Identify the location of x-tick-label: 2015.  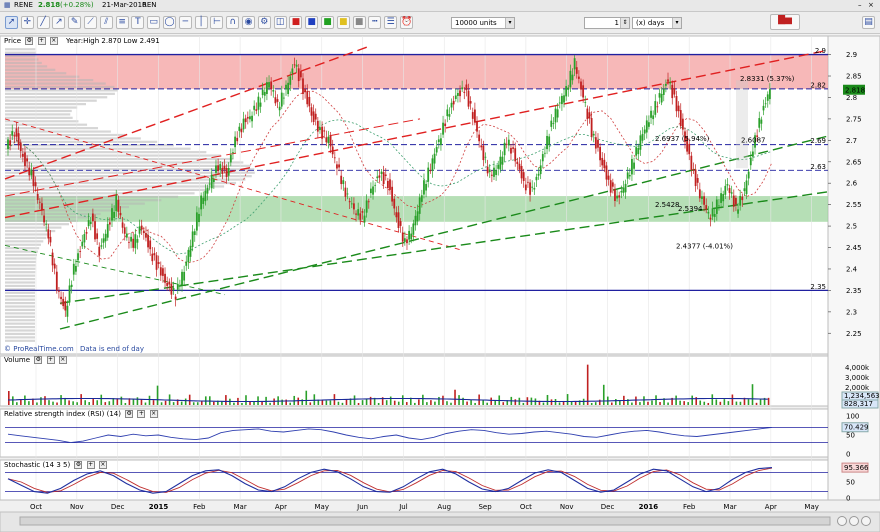
(159, 507).